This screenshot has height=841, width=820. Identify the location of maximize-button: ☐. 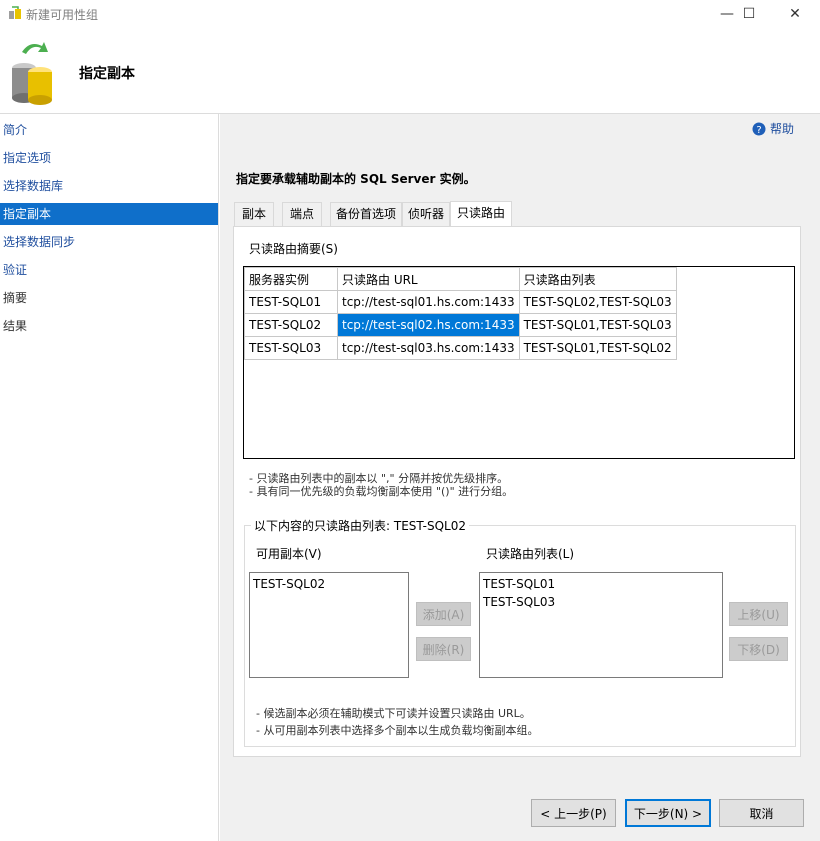
(749, 14).